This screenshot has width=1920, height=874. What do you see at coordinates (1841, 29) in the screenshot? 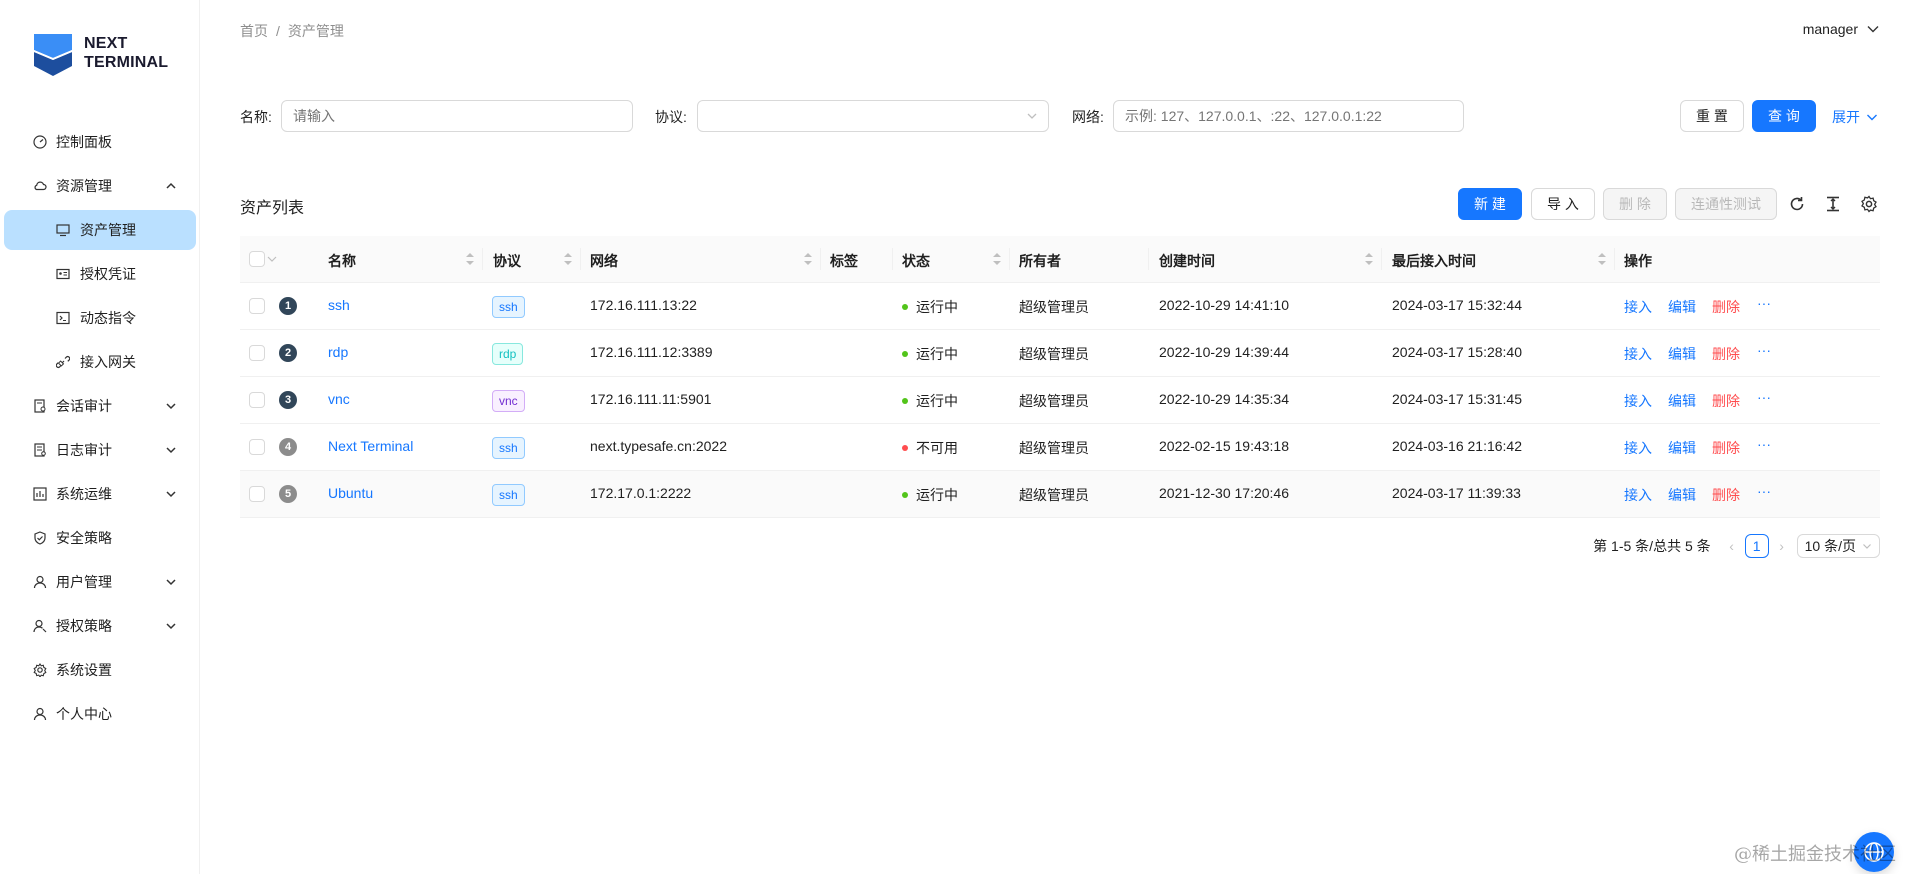
I see `user-menu: manager` at bounding box center [1841, 29].